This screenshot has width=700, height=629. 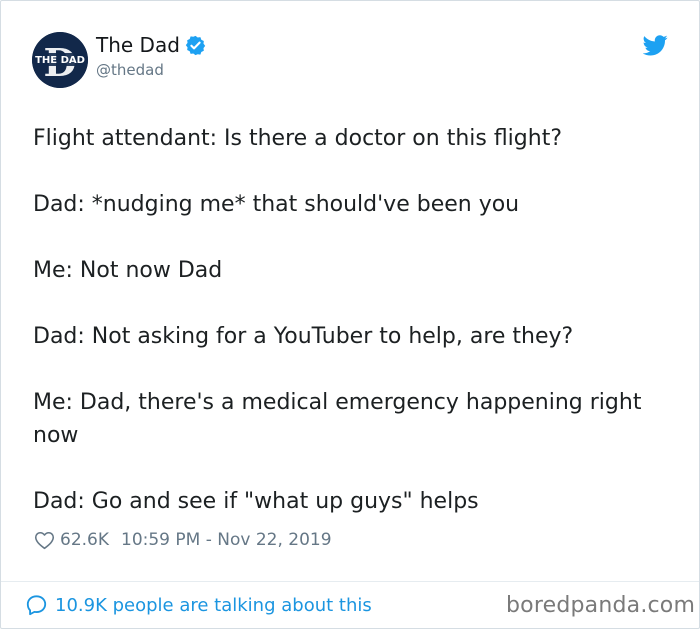 I want to click on author-name-row: The Dad, so click(x=151, y=45).